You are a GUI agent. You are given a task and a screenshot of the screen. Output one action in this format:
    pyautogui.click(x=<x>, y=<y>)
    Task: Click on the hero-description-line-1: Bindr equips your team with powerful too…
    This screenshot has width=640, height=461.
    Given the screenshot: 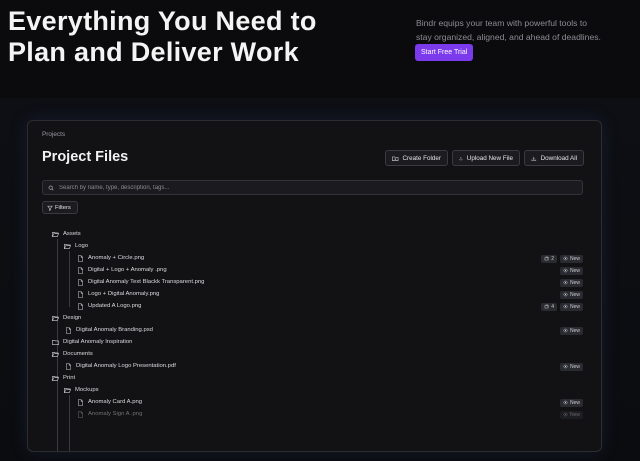 What is the action you would take?
    pyautogui.click(x=502, y=23)
    